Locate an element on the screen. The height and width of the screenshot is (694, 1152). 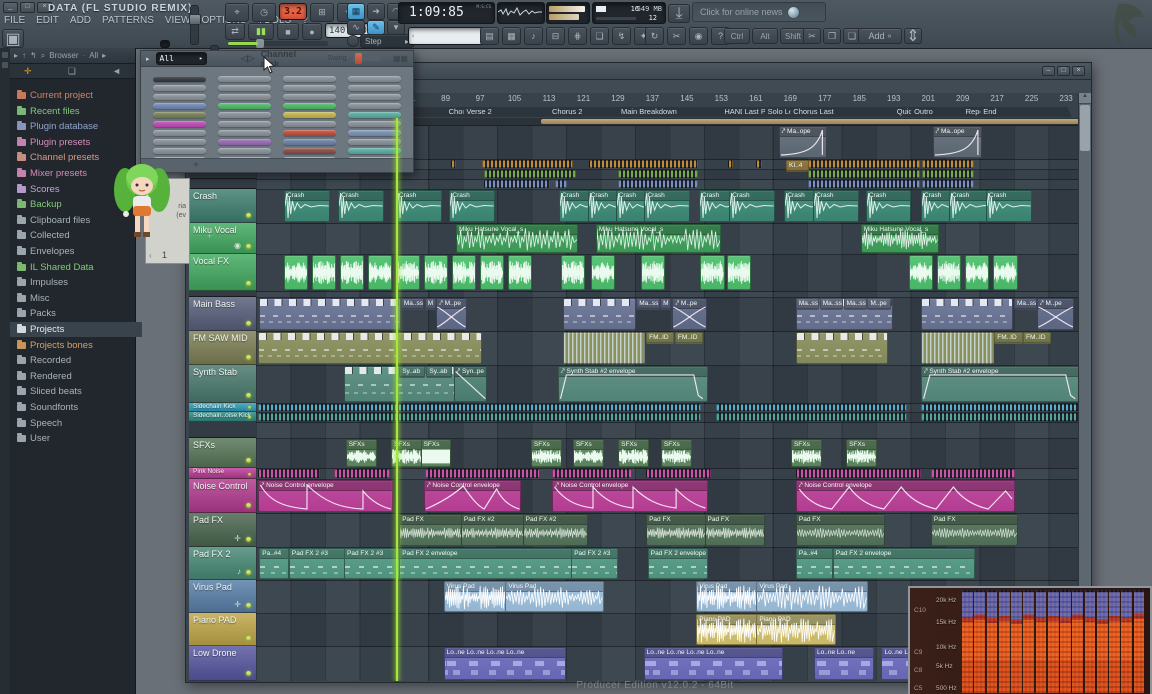
track-header-sidechain-oise-kick: Sidechain..oise Kick is located at coordinates (222, 417).